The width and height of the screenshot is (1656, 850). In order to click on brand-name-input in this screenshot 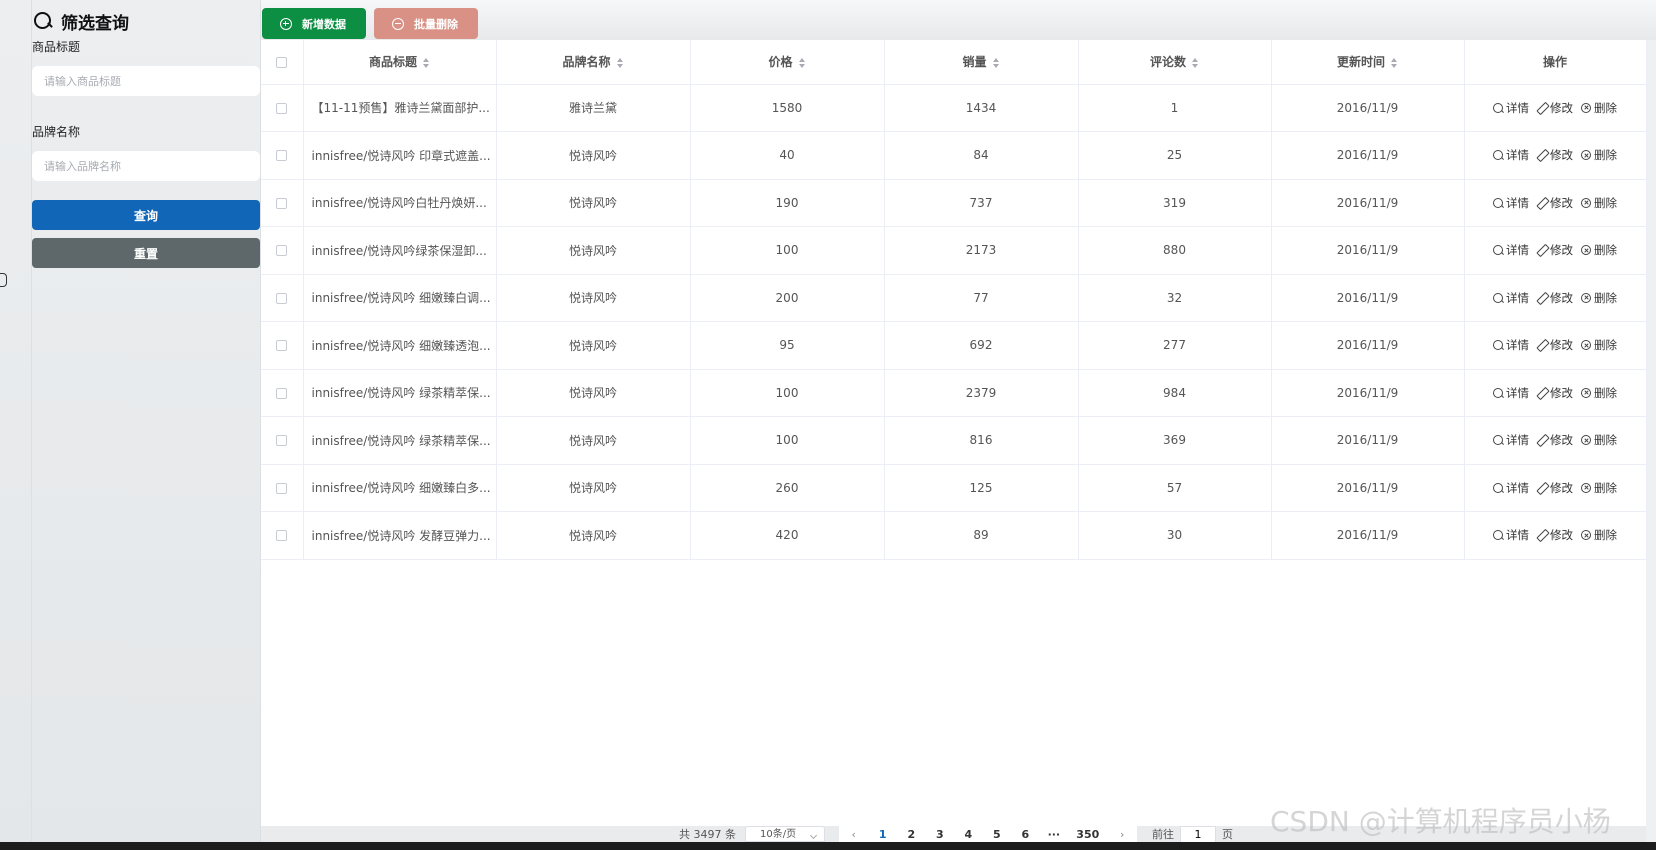, I will do `click(146, 166)`.